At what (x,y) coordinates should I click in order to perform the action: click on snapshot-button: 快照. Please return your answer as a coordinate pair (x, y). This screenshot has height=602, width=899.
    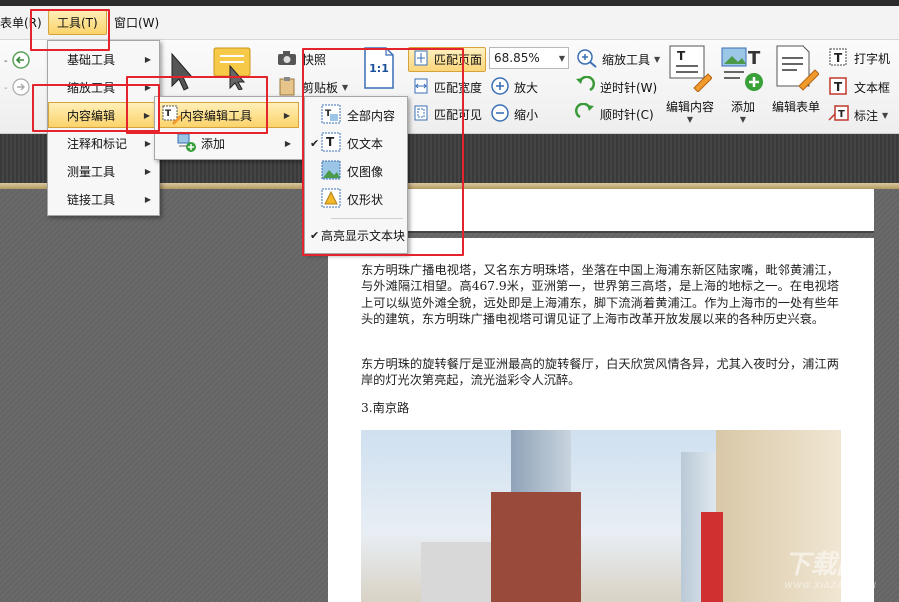
    Looking at the image, I should click on (301, 59).